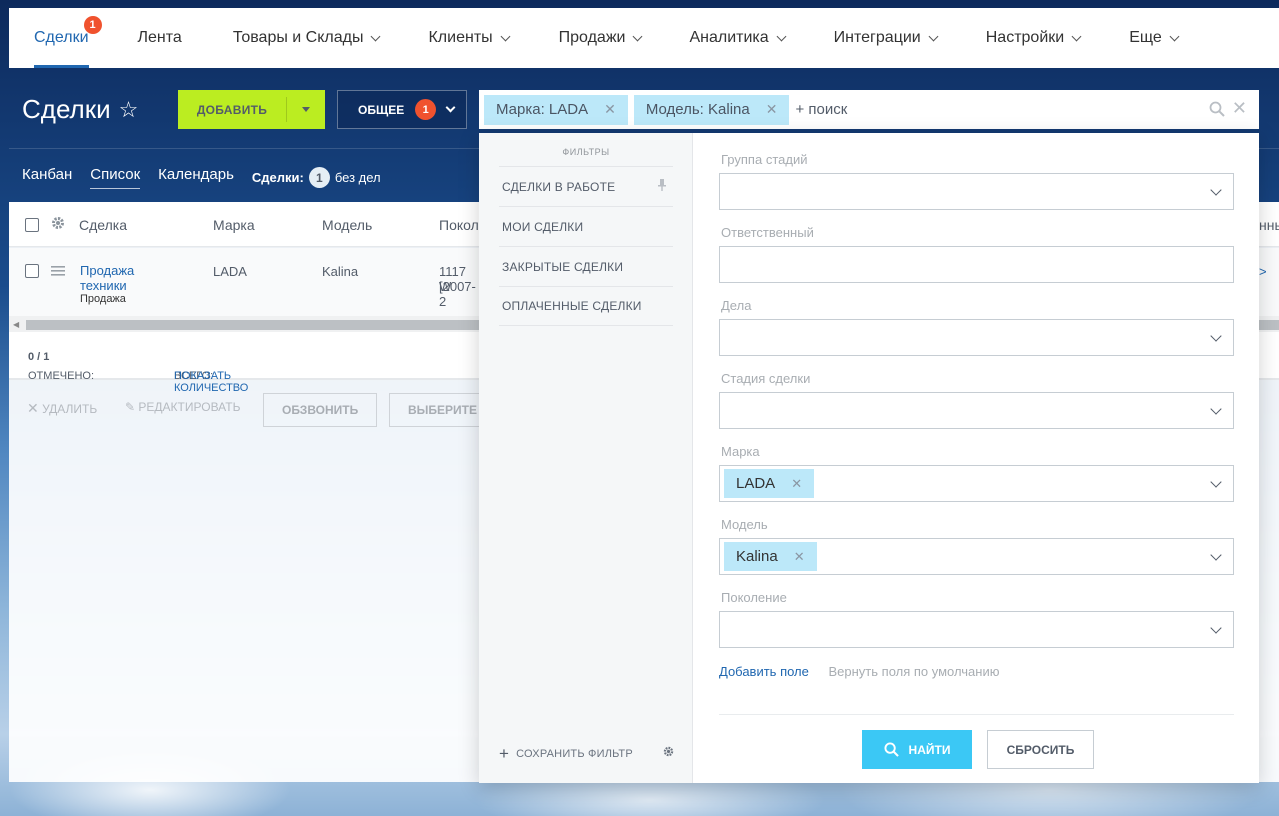 This screenshot has height=816, width=1279. Describe the element at coordinates (1269, 225) in the screenshot. I see `column-header-fragment: нны` at that location.